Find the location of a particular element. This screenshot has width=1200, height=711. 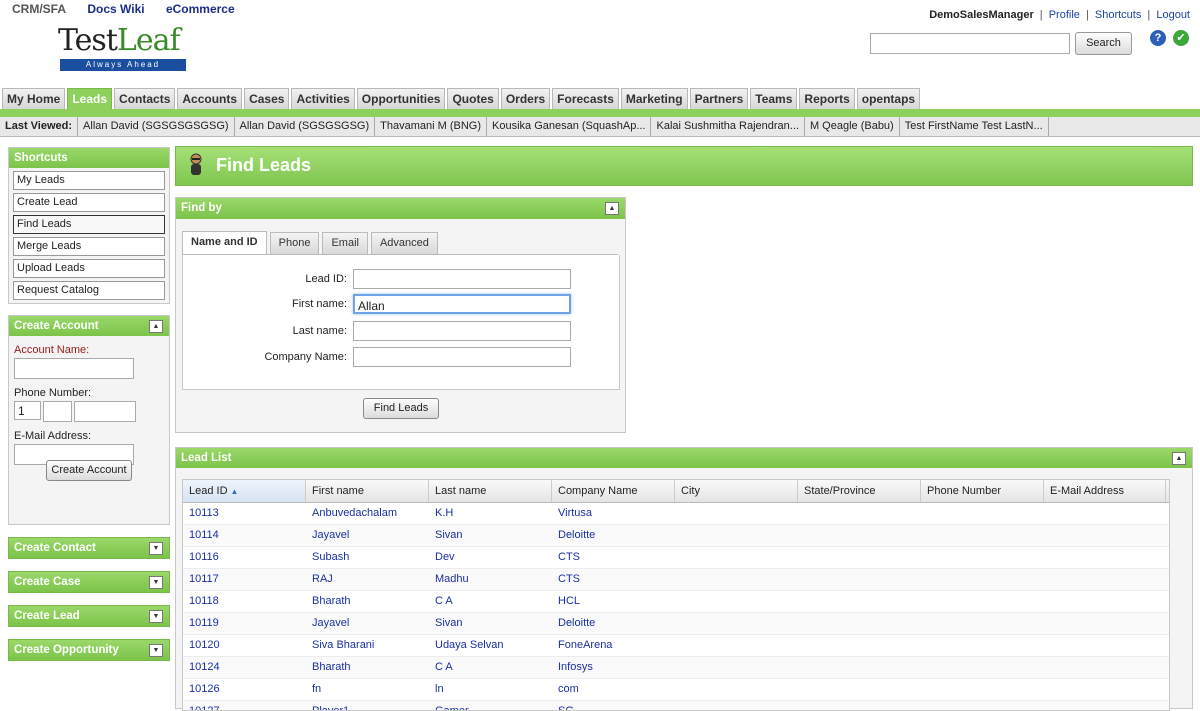

tab-partners: Partners is located at coordinates (719, 98).